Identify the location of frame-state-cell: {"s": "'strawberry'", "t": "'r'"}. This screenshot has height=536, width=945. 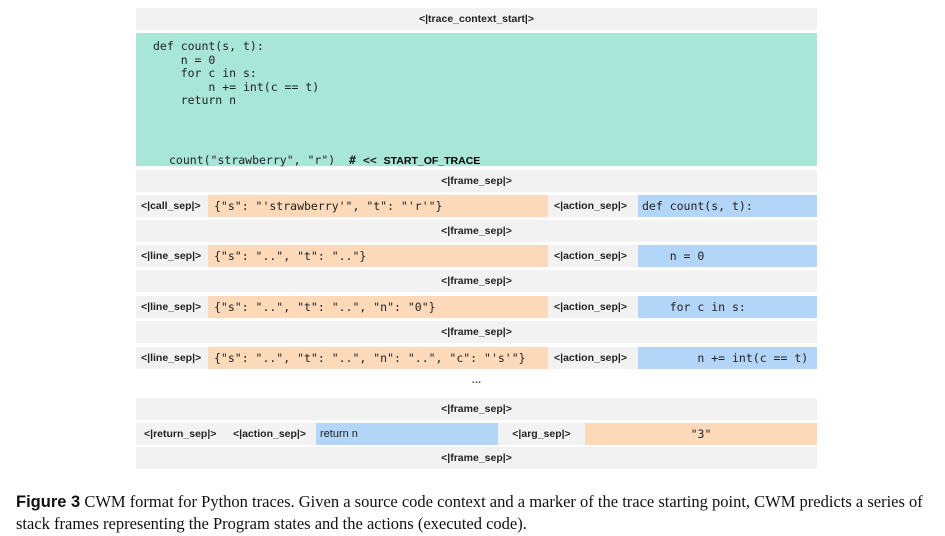
(378, 206).